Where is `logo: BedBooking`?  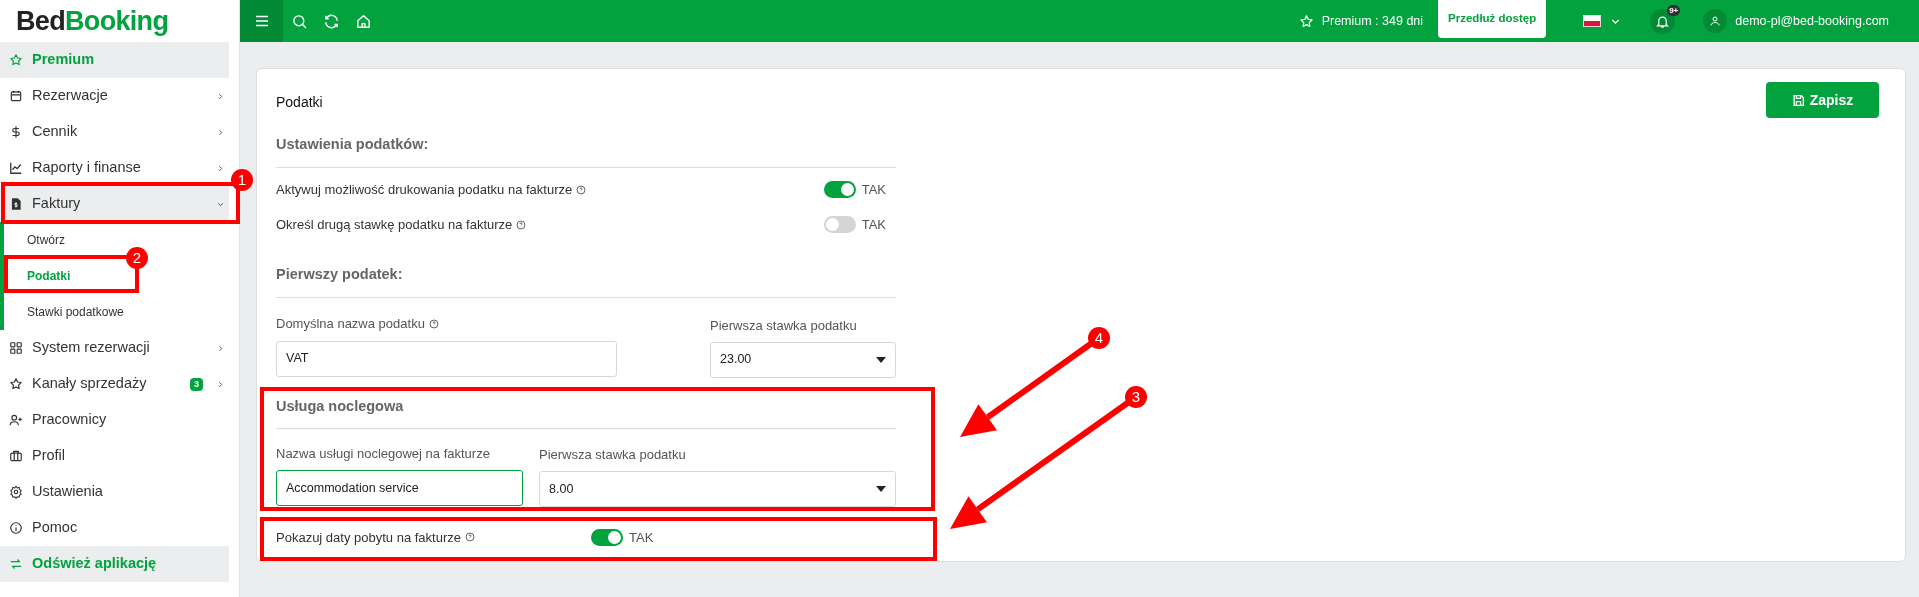 logo: BedBooking is located at coordinates (92, 21).